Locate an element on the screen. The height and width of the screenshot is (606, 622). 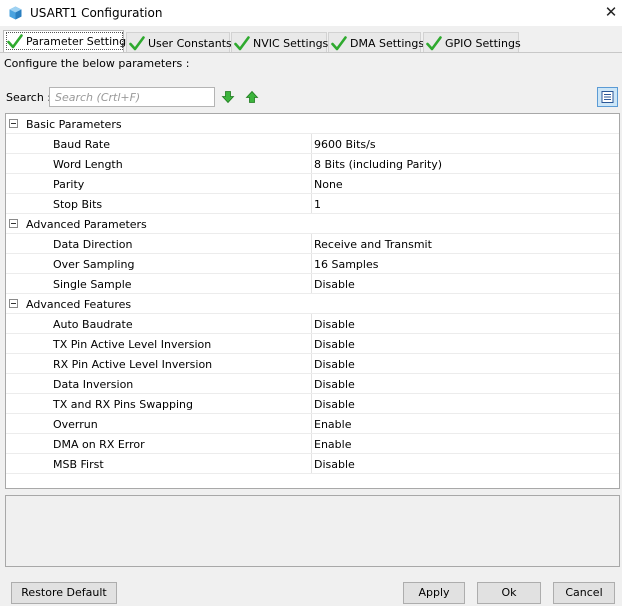
panel-description: Configure the below parameters : is located at coordinates (97, 63).